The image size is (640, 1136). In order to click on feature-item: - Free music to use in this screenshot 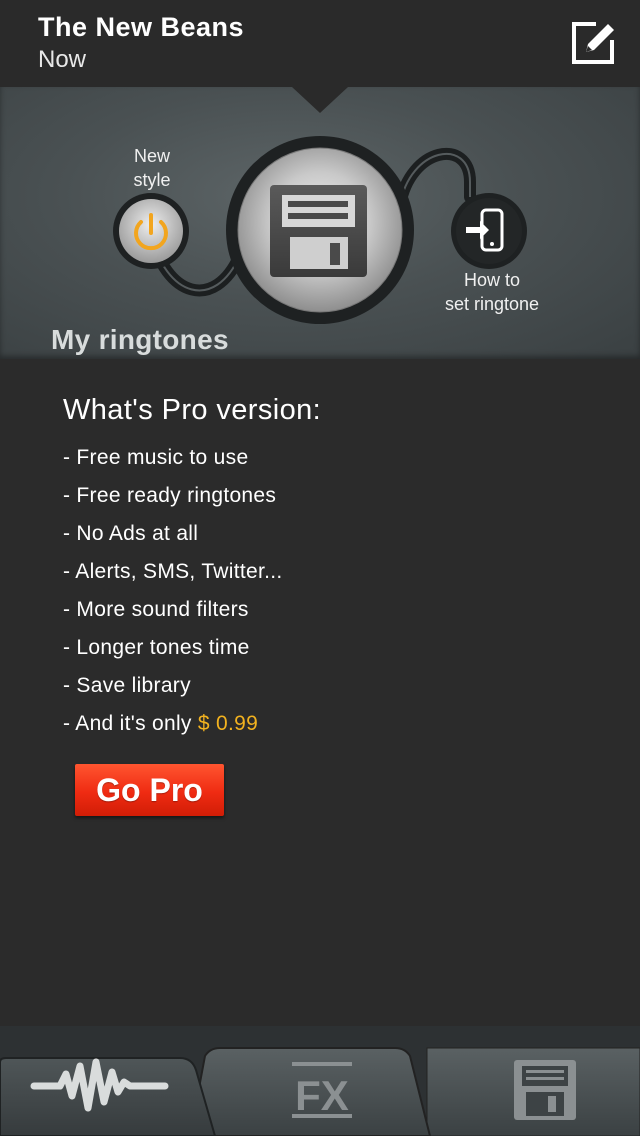, I will do `click(156, 457)`.